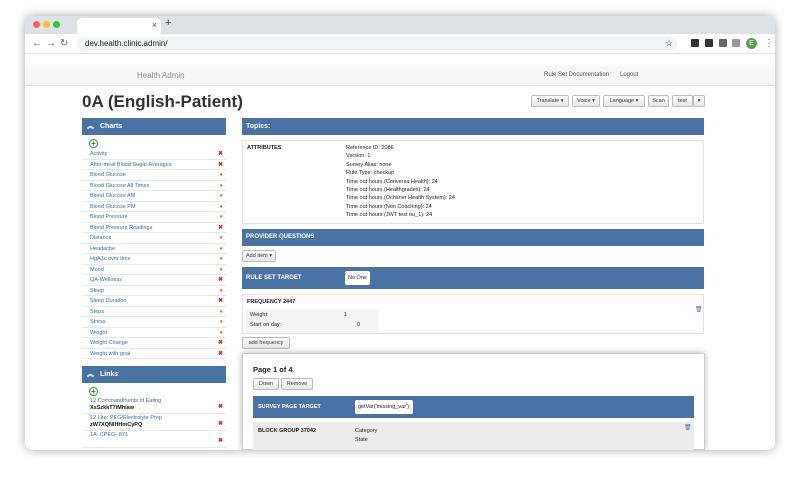 The image size is (800, 482). I want to click on chart-item: Blood Glucose AM ●, so click(154, 196).